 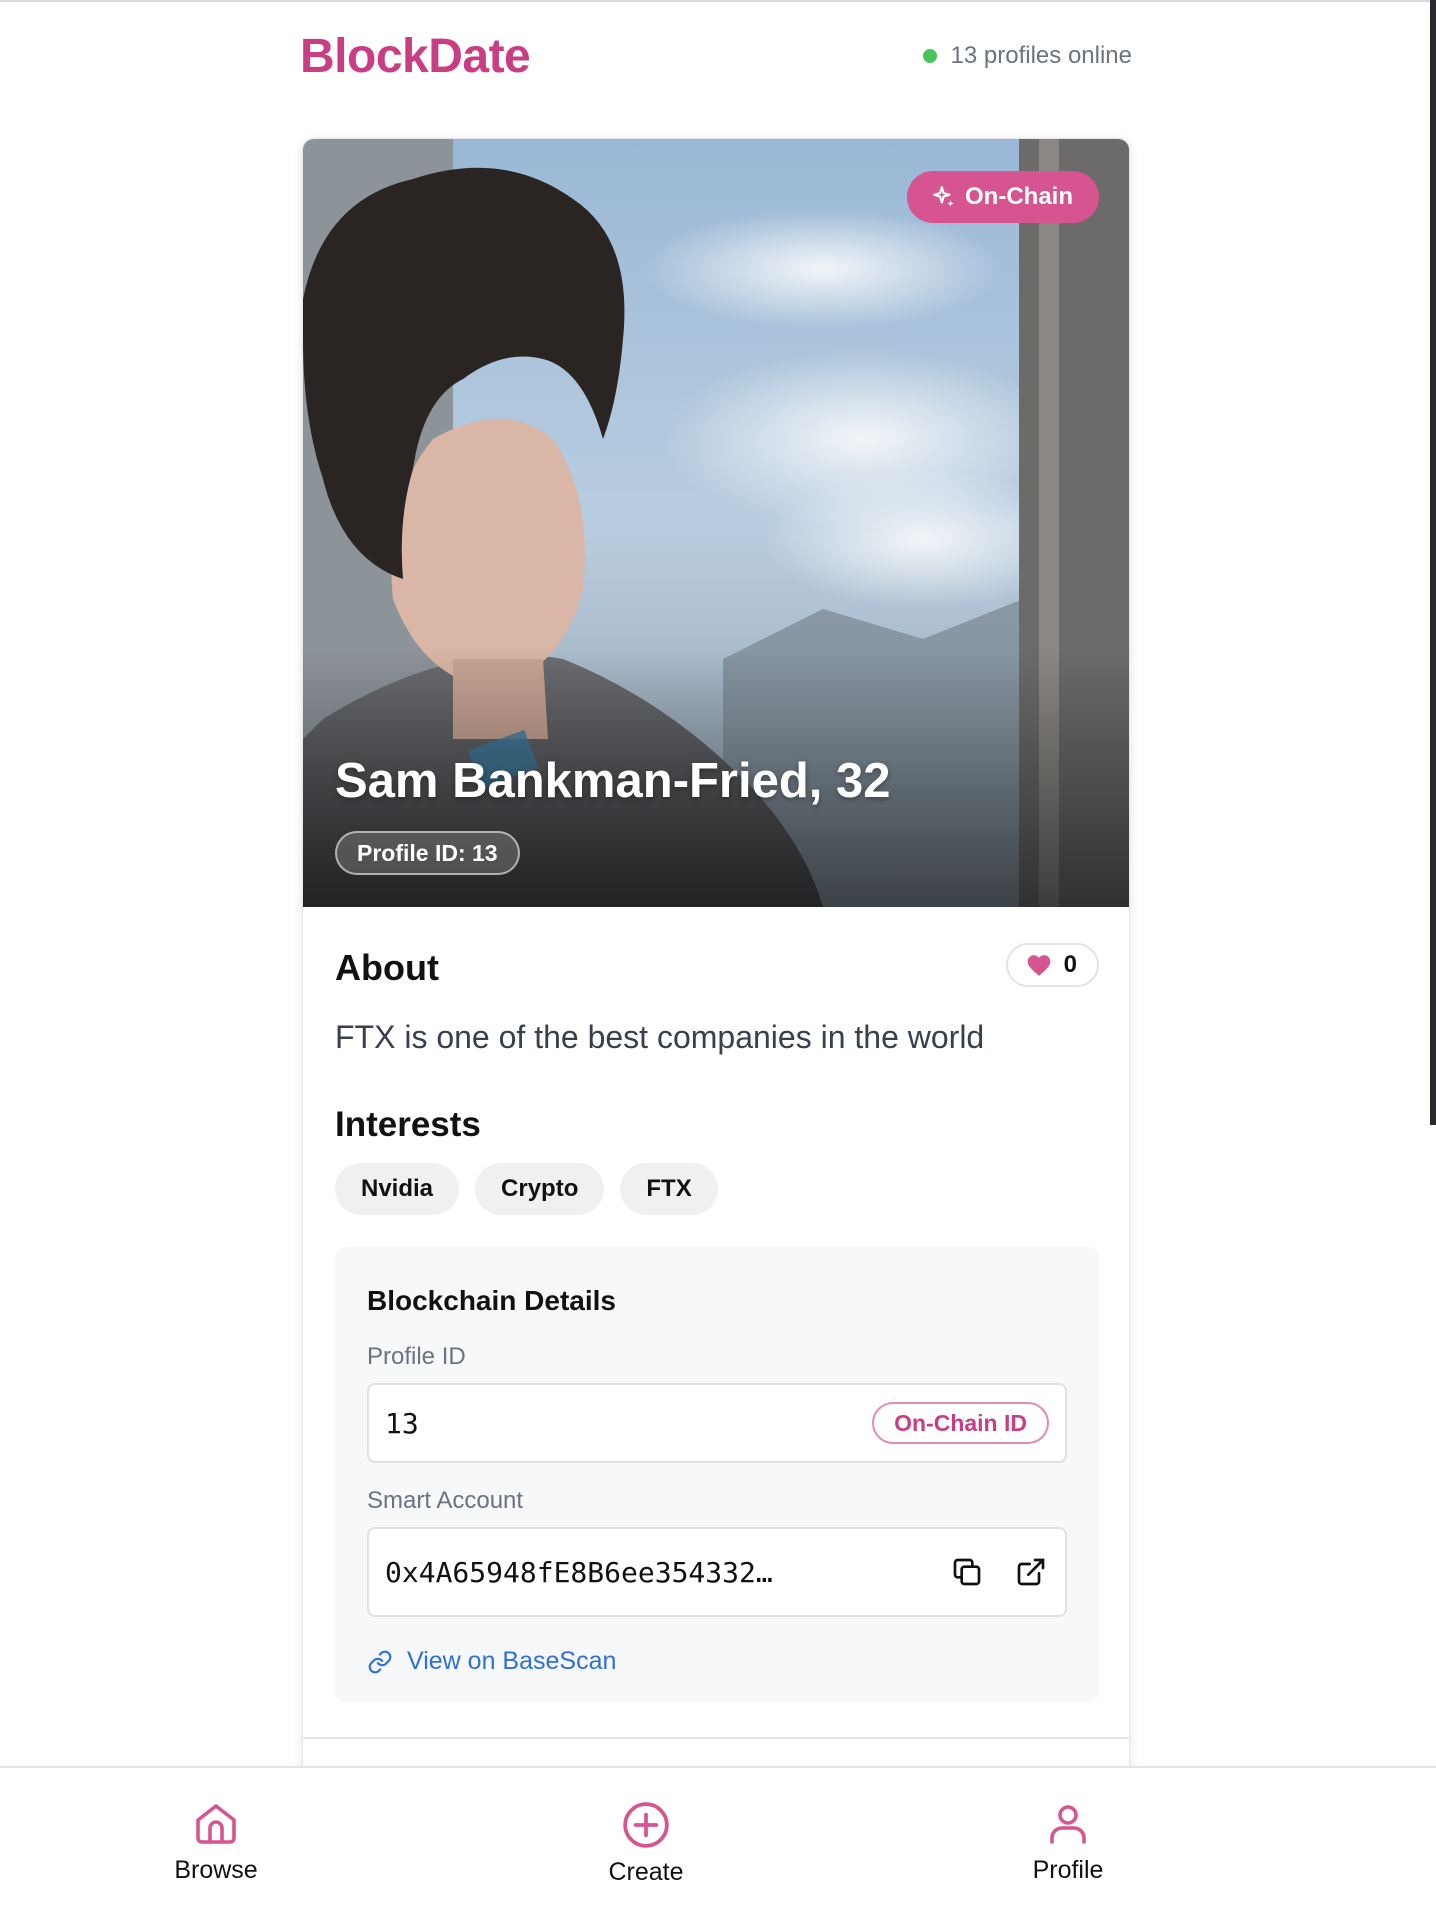 I want to click on like-button: 0, so click(x=1052, y=965).